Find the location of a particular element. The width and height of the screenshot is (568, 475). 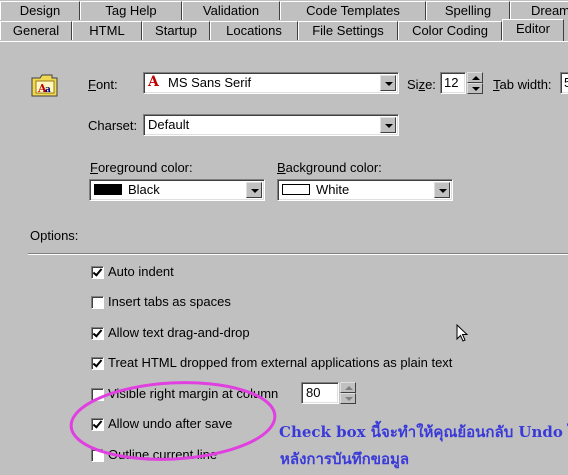

insert-tabs-checkbox is located at coordinates (97, 302).